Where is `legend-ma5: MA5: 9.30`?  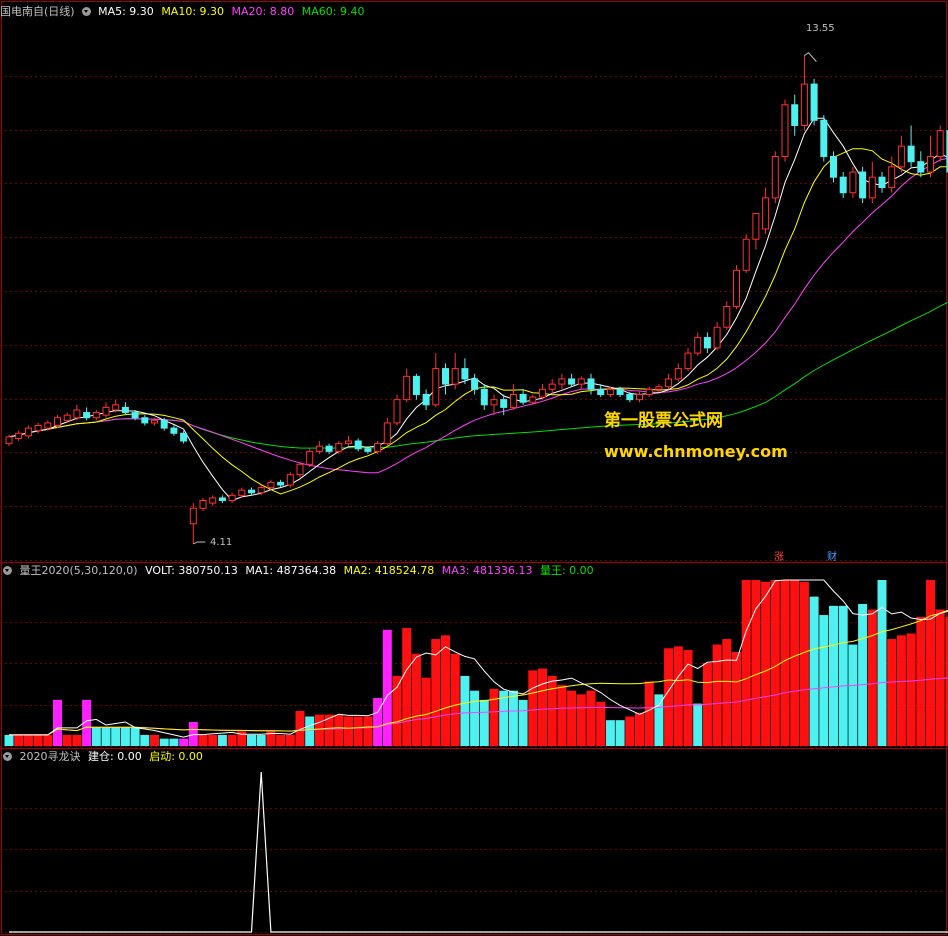 legend-ma5: MA5: 9.30 is located at coordinates (126, 11).